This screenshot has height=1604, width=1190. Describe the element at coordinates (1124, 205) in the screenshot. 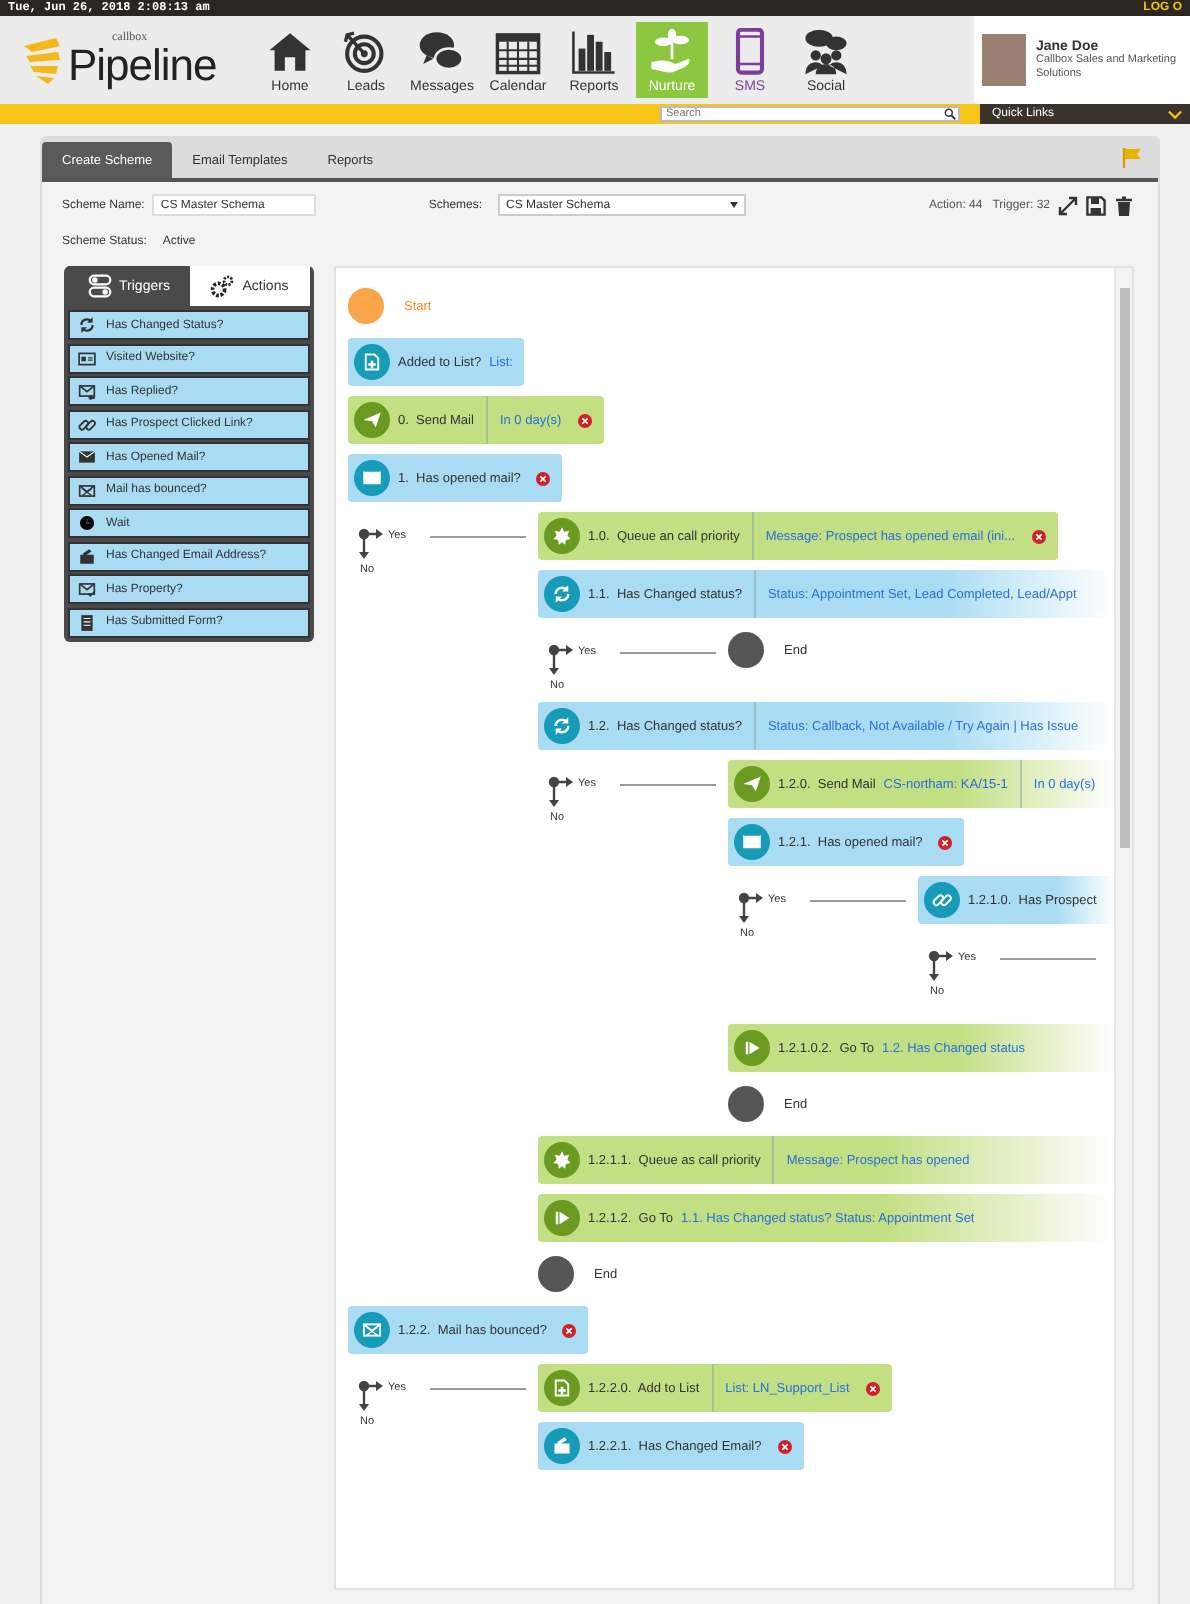

I see `trash-icon` at that location.